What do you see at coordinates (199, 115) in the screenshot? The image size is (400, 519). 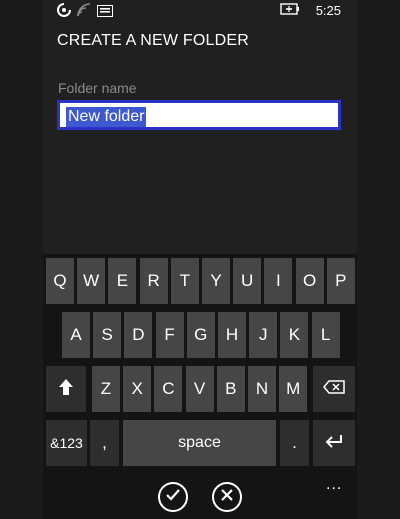 I see `folder-name-input: New folder` at bounding box center [199, 115].